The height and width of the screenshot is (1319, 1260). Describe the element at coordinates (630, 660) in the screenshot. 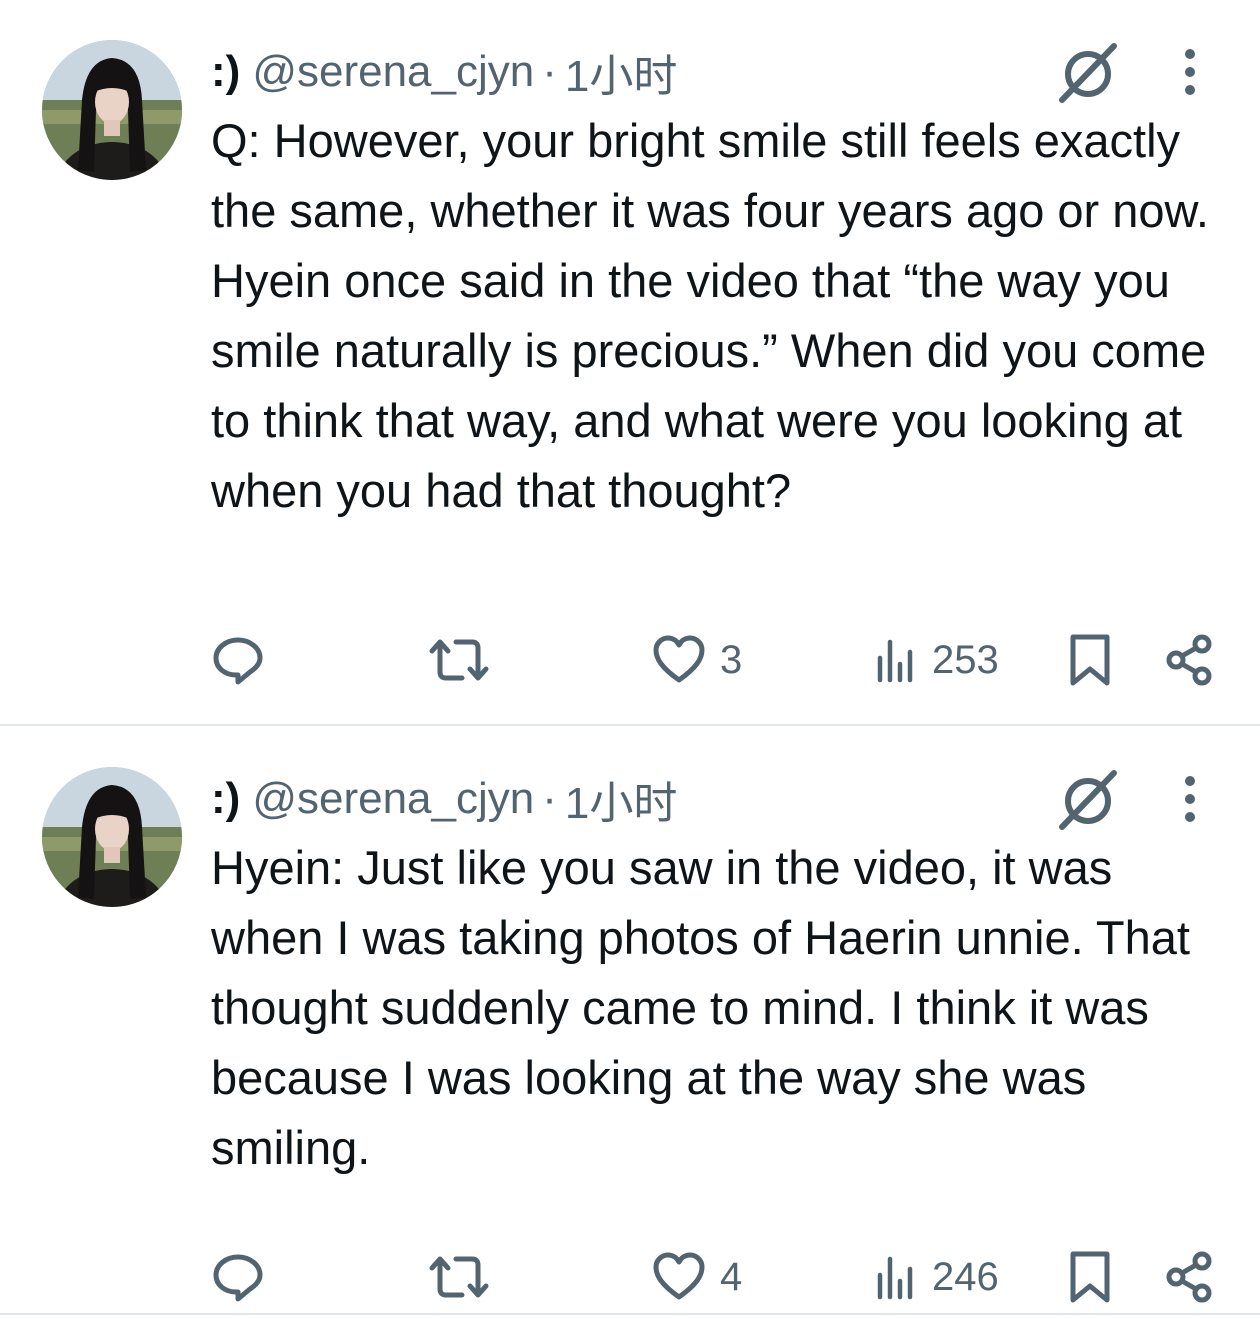

I see `action-bar: 3 253` at that location.